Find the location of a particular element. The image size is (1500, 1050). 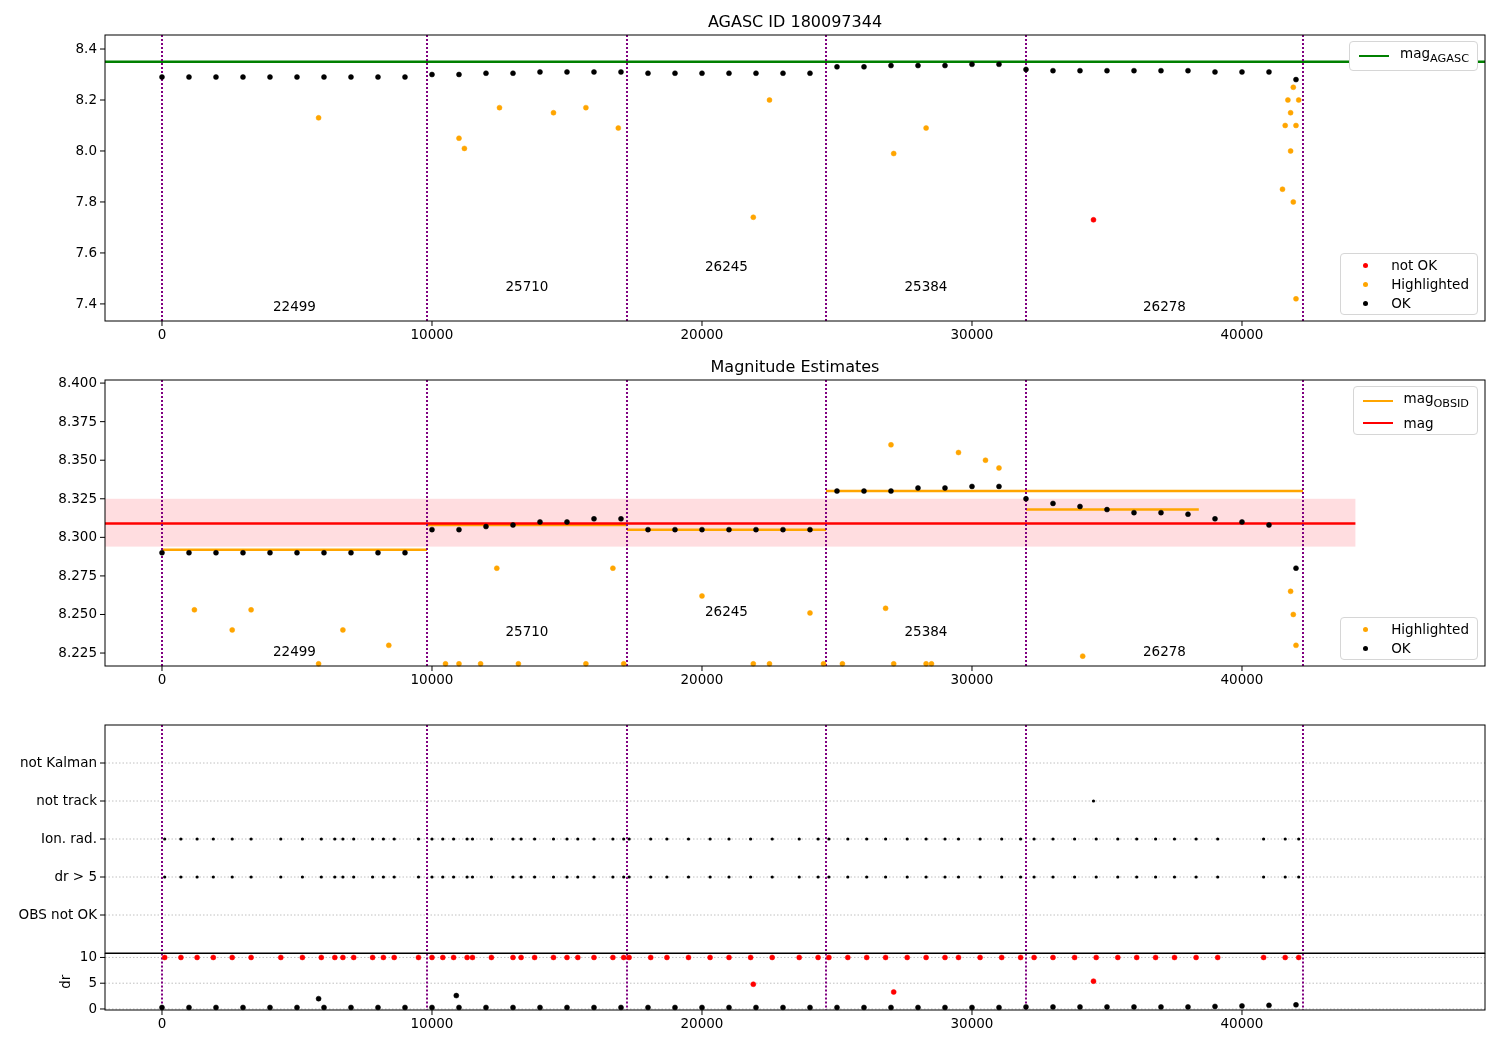

y-axis-tick: 8.250 is located at coordinates (82, 613).